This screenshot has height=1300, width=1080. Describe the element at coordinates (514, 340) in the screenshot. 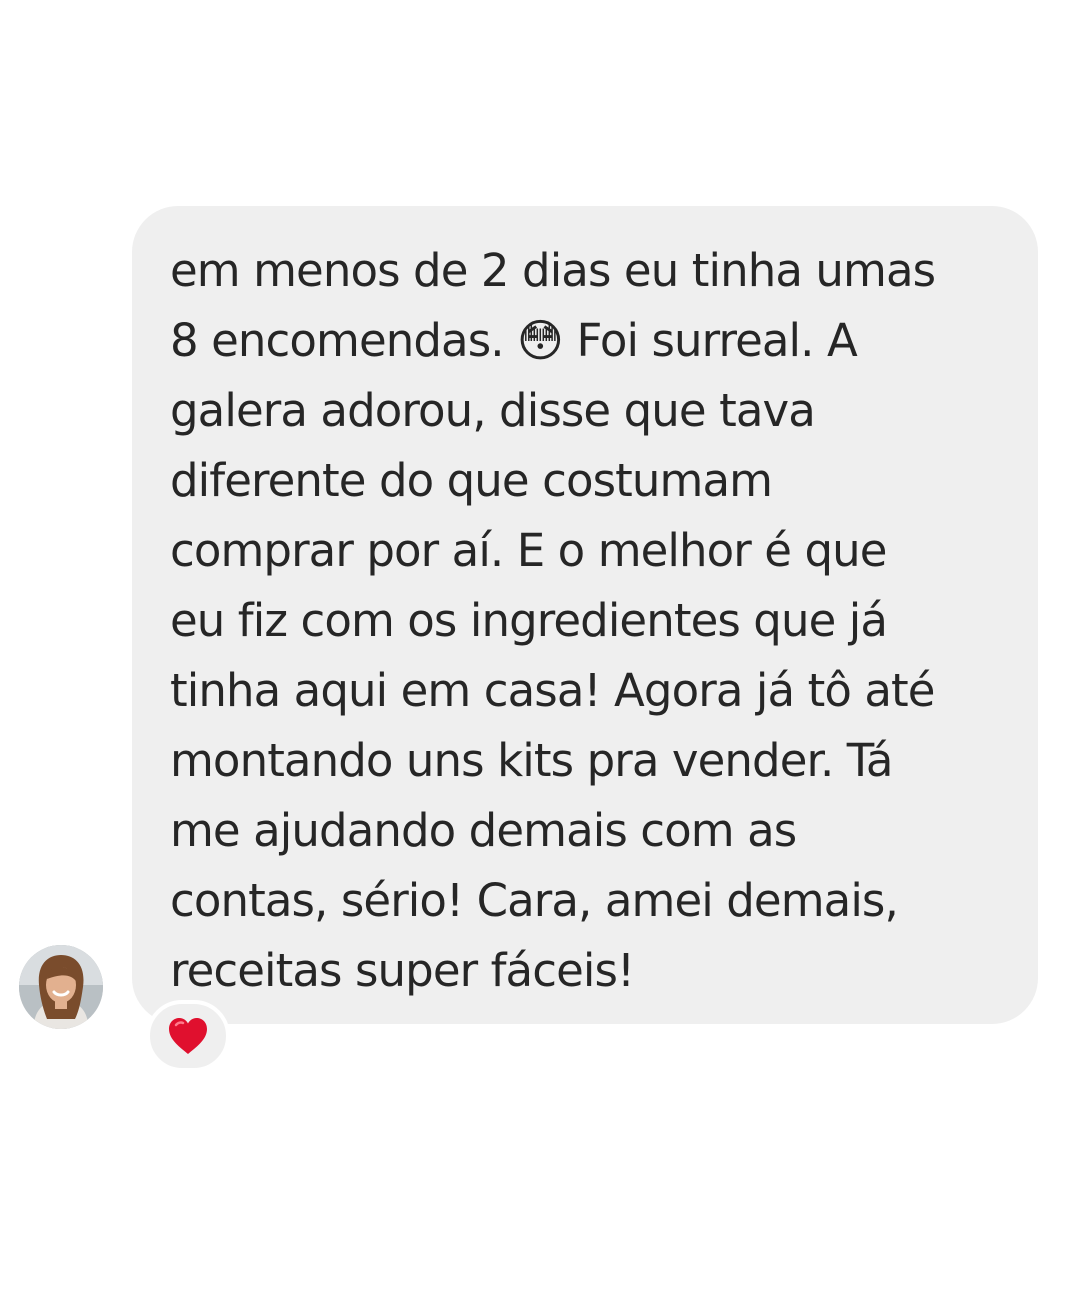

I see `message-line: 8 encomendas. 😳 Foi surreal. A` at that location.